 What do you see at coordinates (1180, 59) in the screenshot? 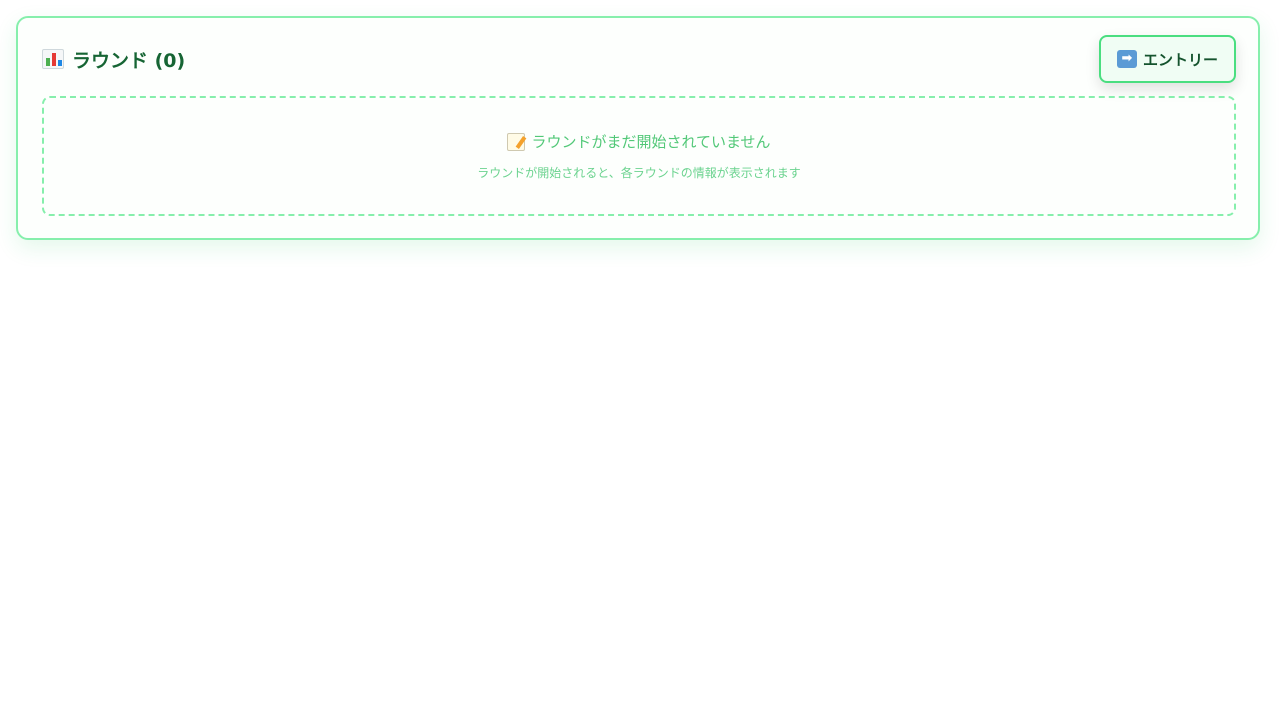
I see `entry-button-label: エントリー` at bounding box center [1180, 59].